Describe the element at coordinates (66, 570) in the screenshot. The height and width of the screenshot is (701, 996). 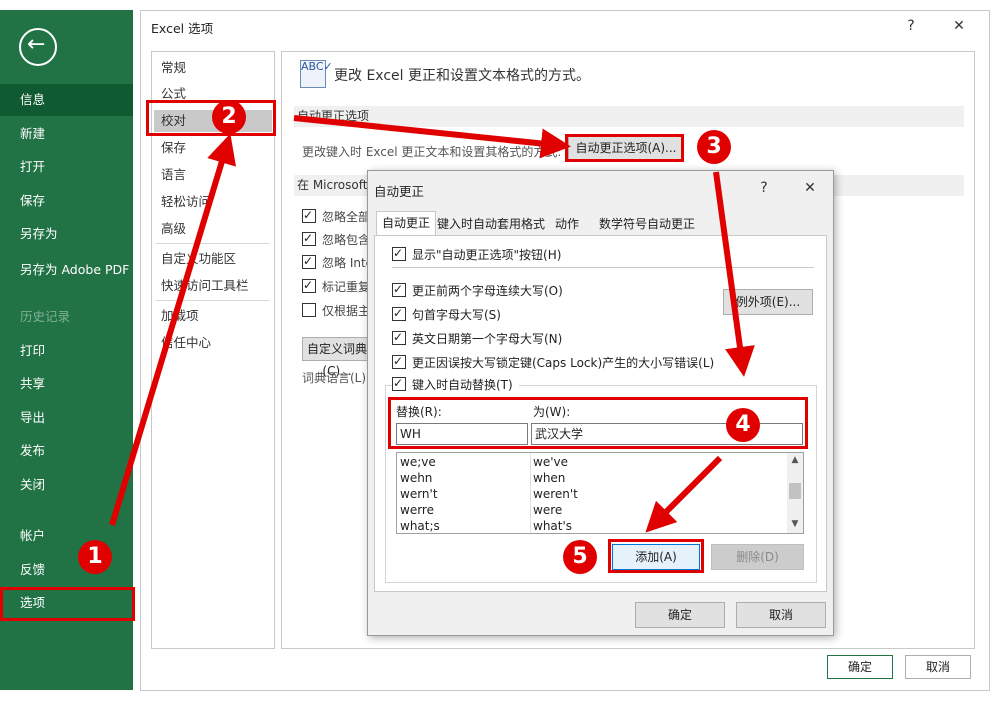
I see `nav-feedback: 反馈` at that location.